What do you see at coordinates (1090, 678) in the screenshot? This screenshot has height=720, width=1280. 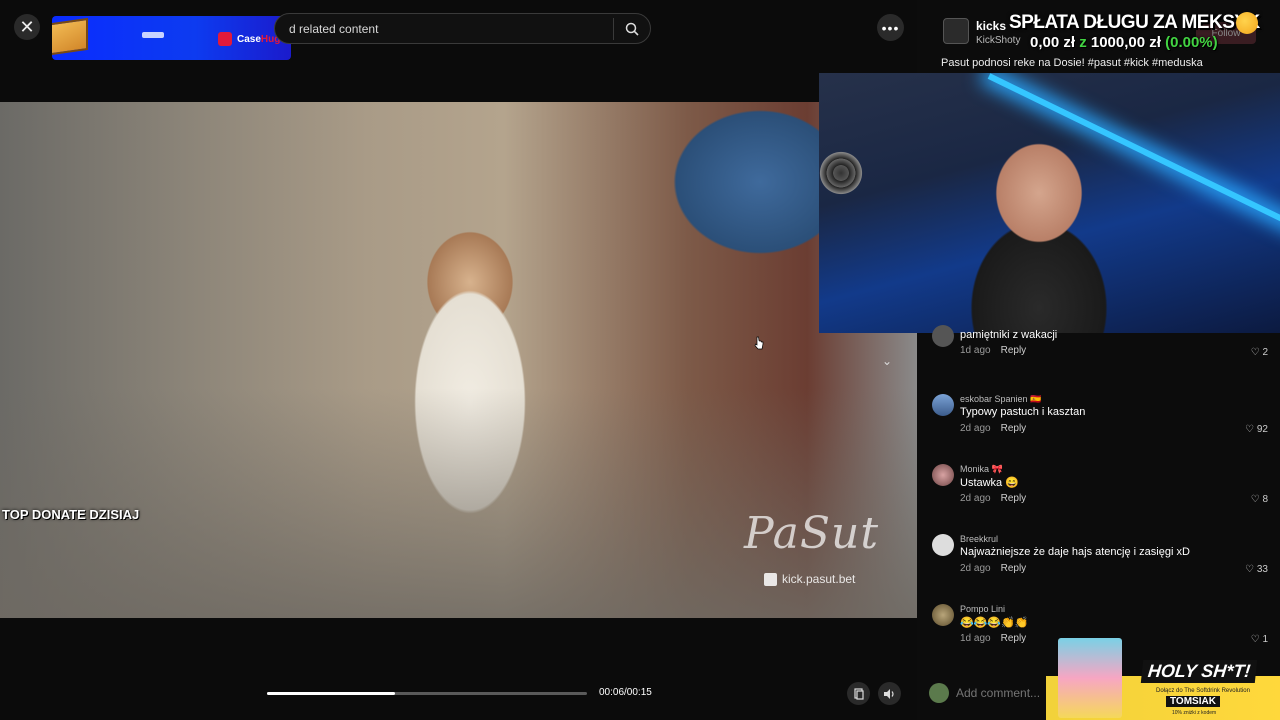 I see `drink-can-image` at bounding box center [1090, 678].